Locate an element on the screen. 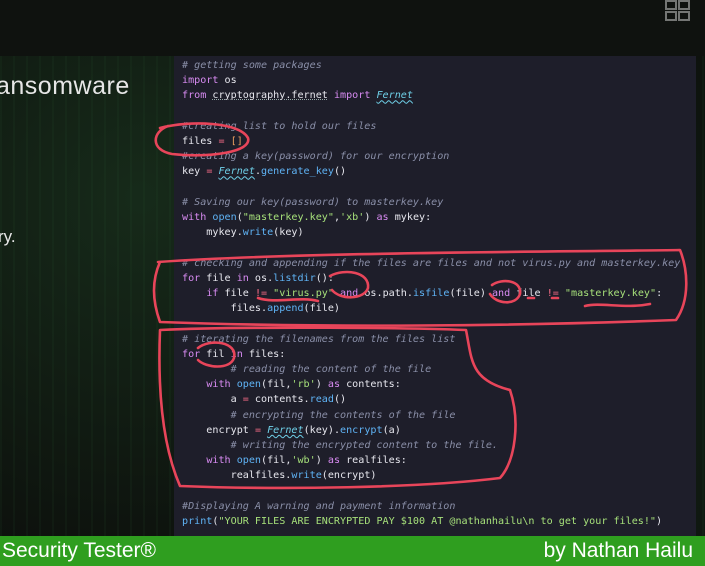 Image resolution: width=705 pixels, height=566 pixels. code-token: print is located at coordinates (197, 522).